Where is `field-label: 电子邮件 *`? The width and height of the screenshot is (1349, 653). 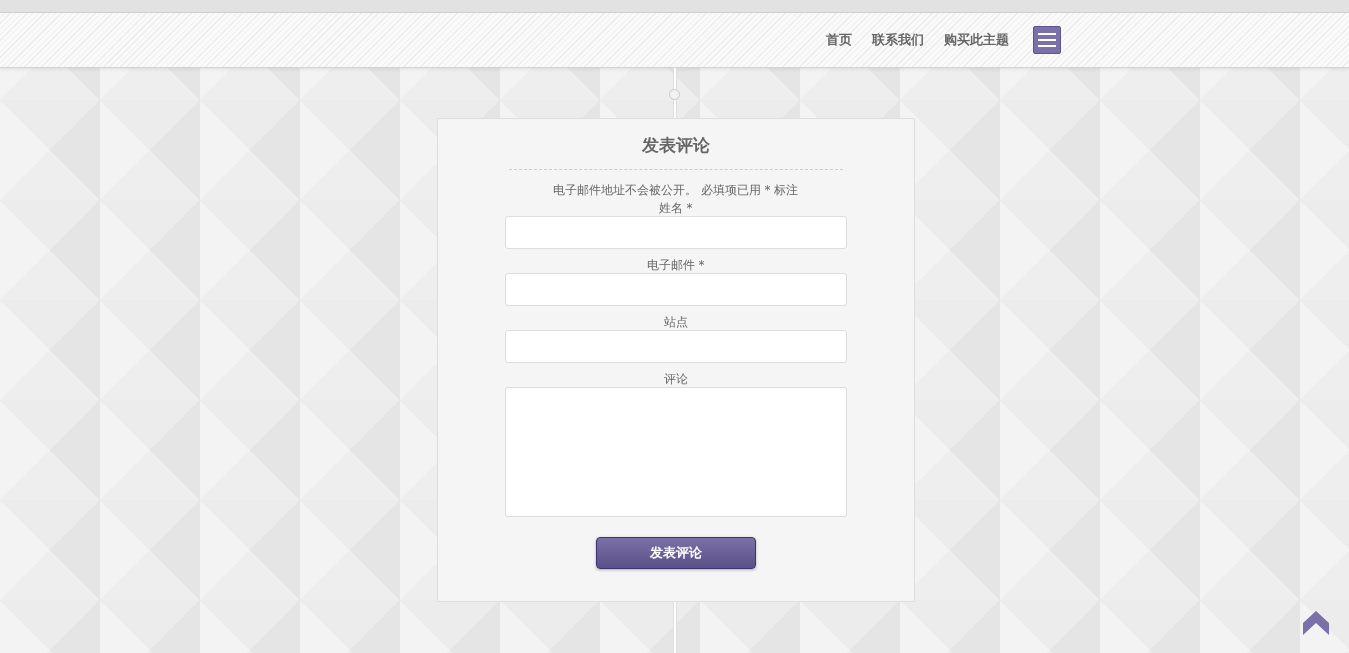 field-label: 电子邮件 * is located at coordinates (675, 265).